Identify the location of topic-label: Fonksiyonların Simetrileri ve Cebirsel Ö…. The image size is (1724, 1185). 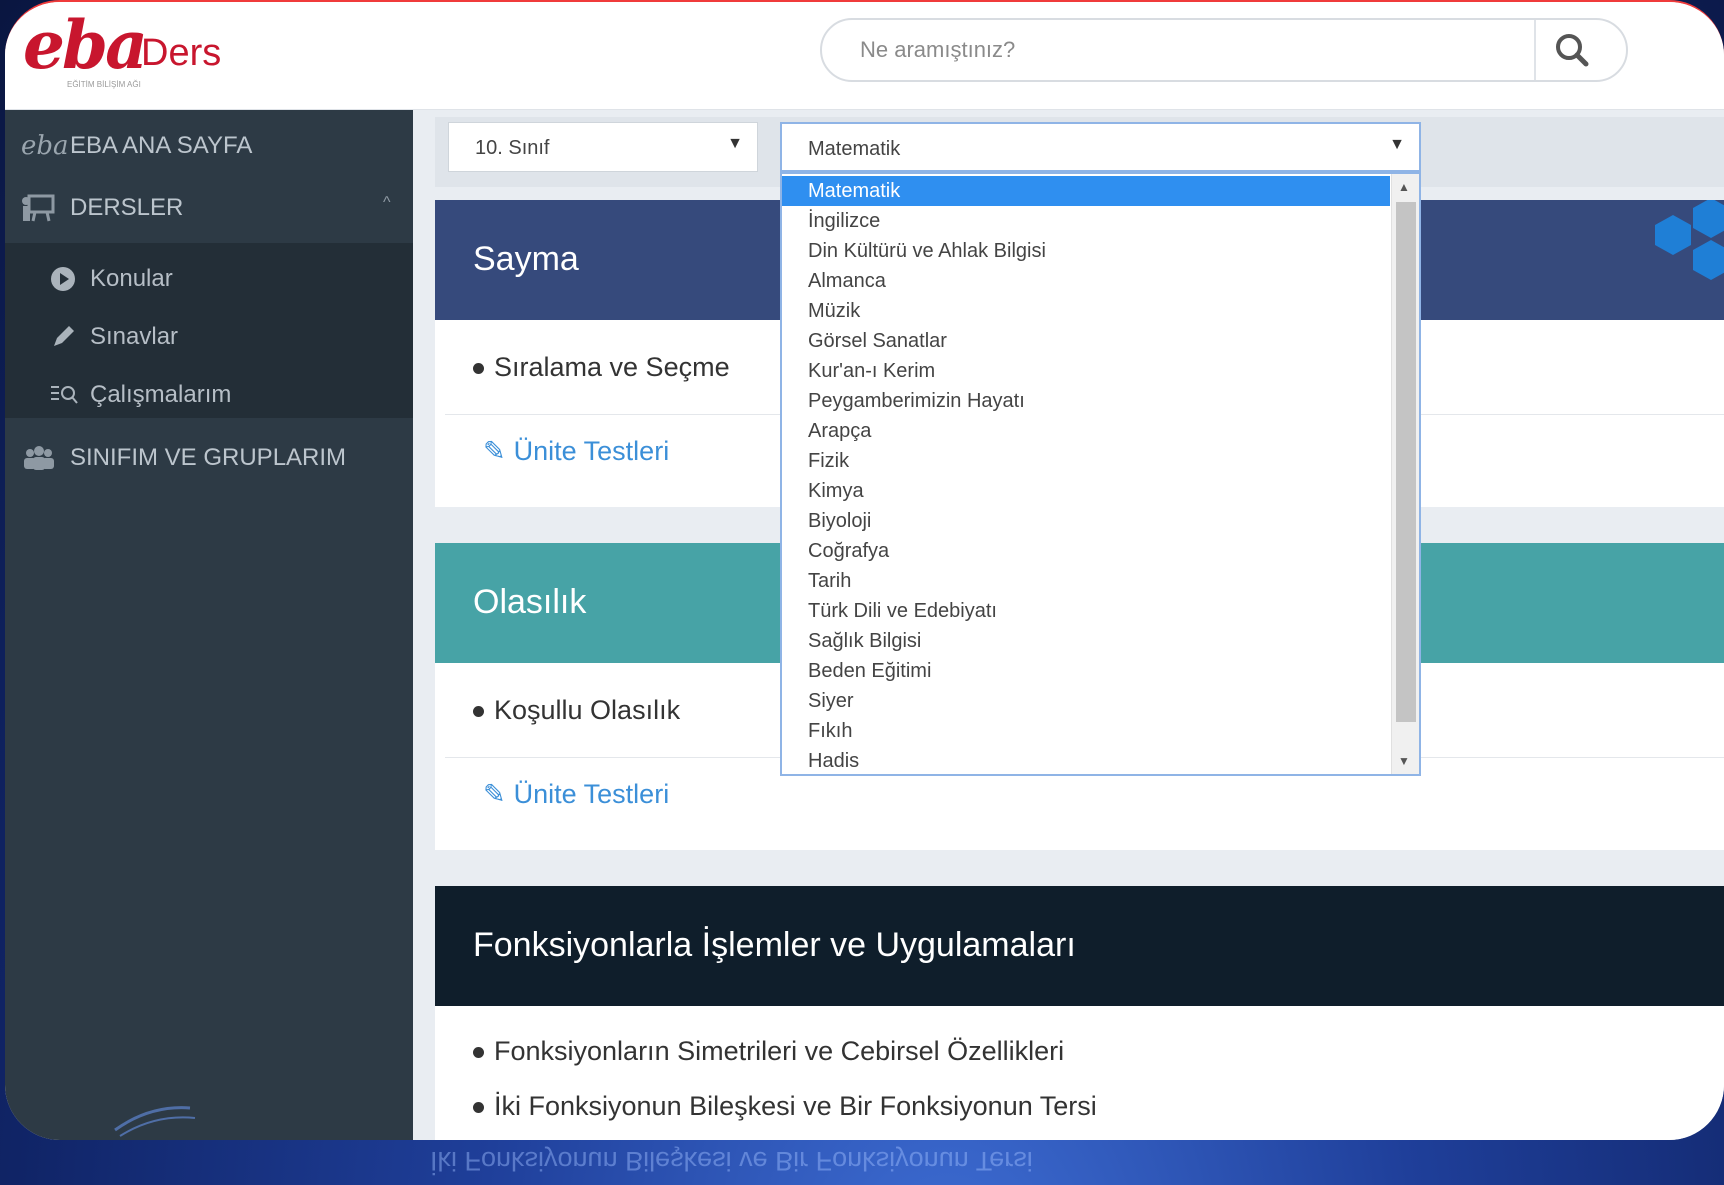
(779, 1051).